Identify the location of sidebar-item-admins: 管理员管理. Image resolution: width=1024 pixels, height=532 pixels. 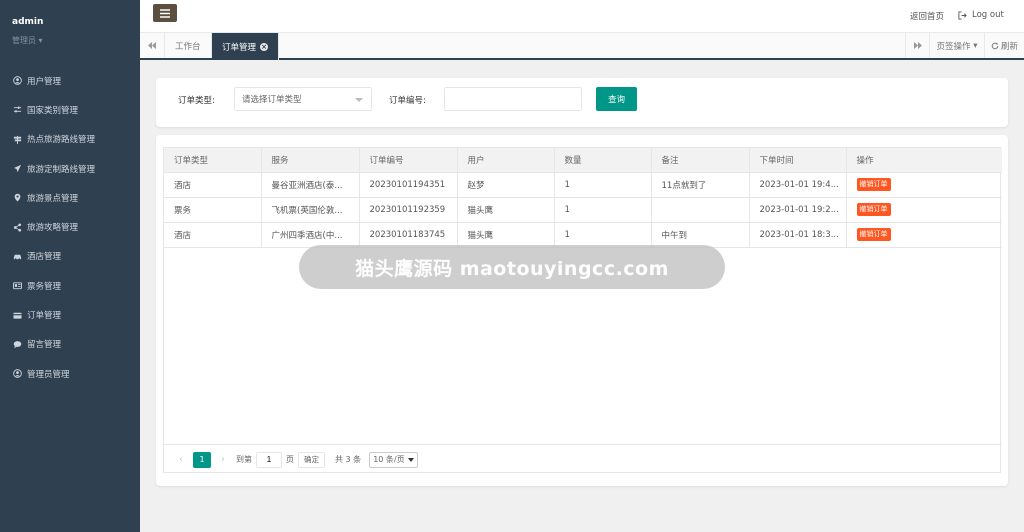
(70, 373).